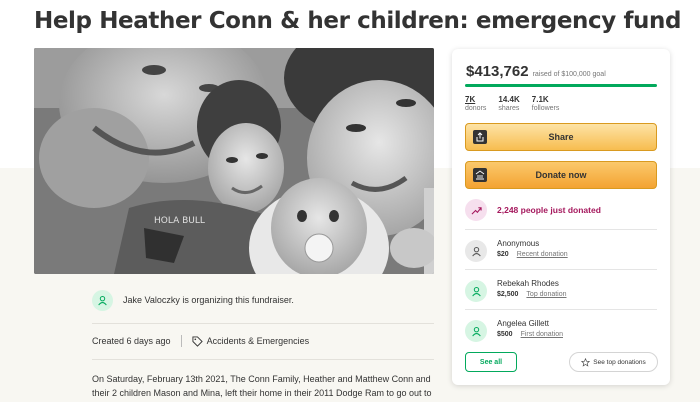 Image resolution: width=700 pixels, height=402 pixels. I want to click on stat-shares: 14.4K shares, so click(508, 103).